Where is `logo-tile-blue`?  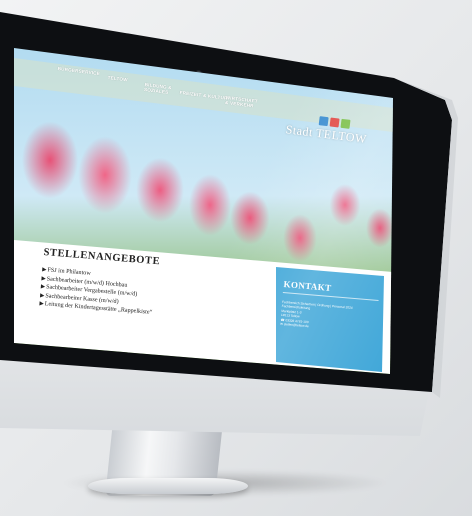
logo-tile-blue is located at coordinates (323, 121).